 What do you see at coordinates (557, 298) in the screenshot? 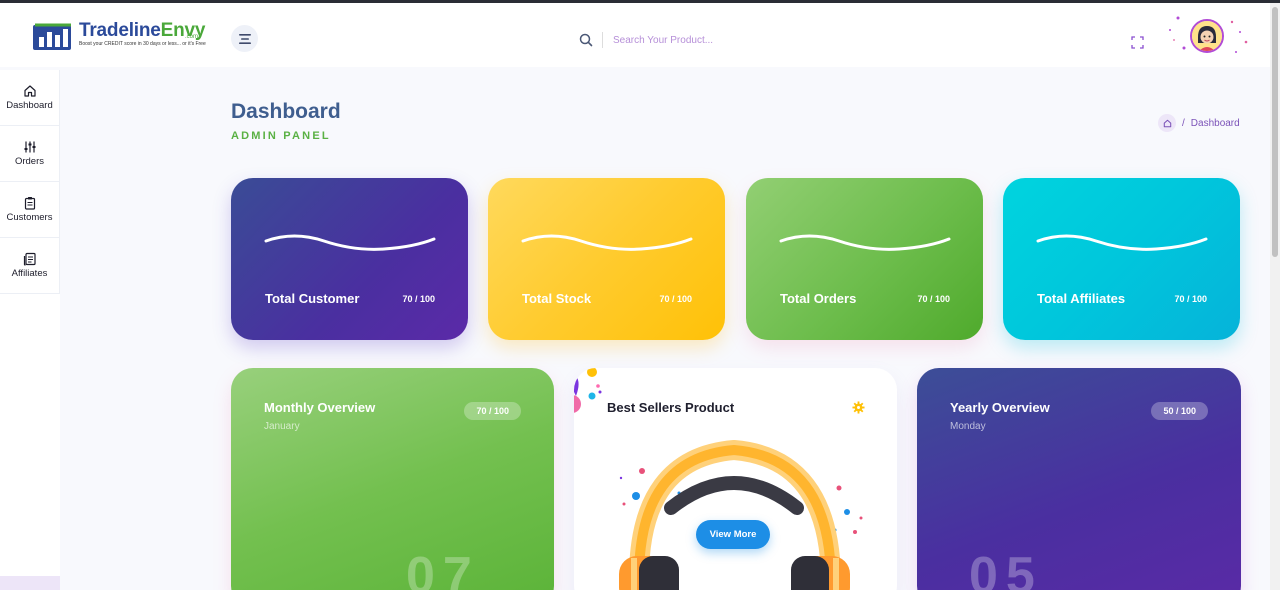
I see `stat-label: Total Stock` at bounding box center [557, 298].